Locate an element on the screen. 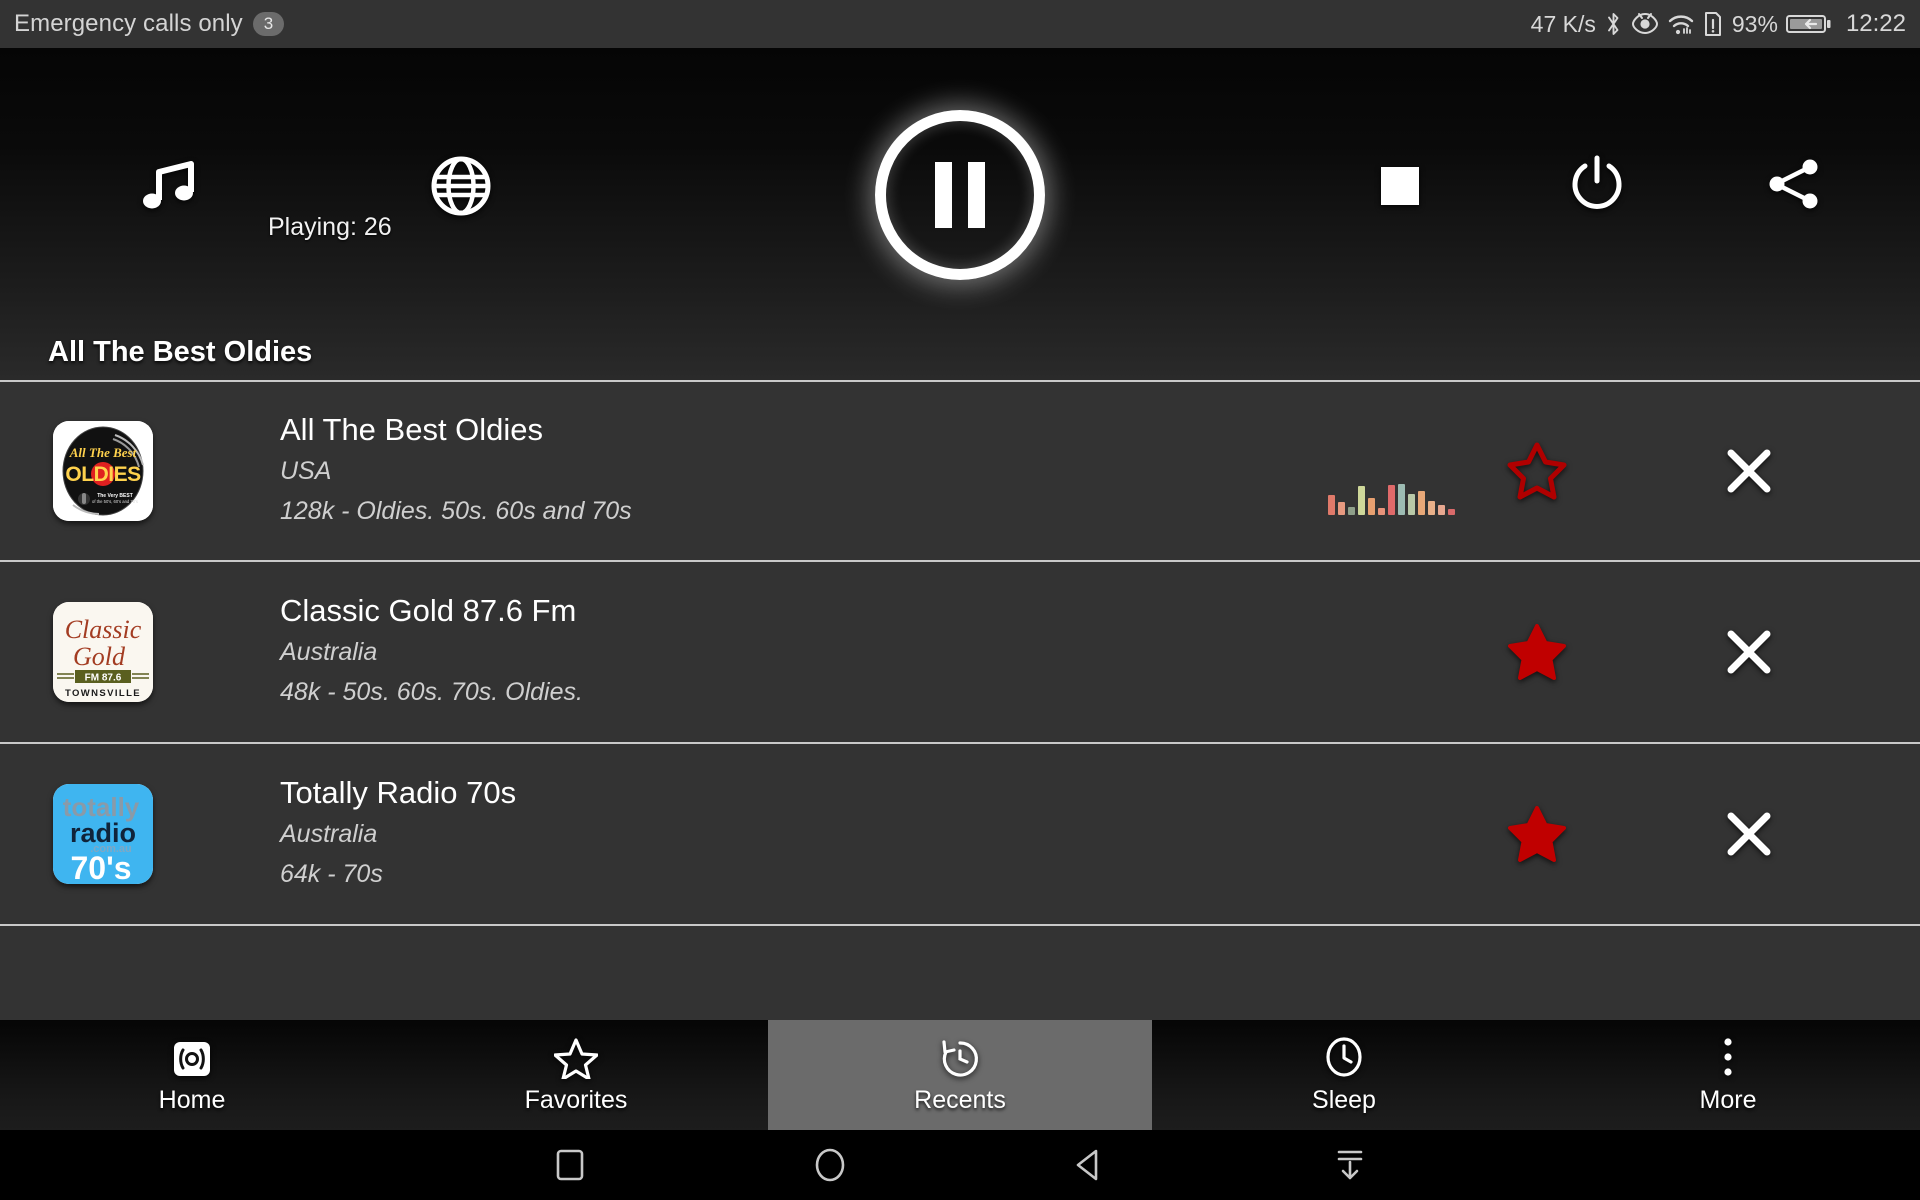 The image size is (1920, 1200). clock-label: 12:22 is located at coordinates (1875, 23).